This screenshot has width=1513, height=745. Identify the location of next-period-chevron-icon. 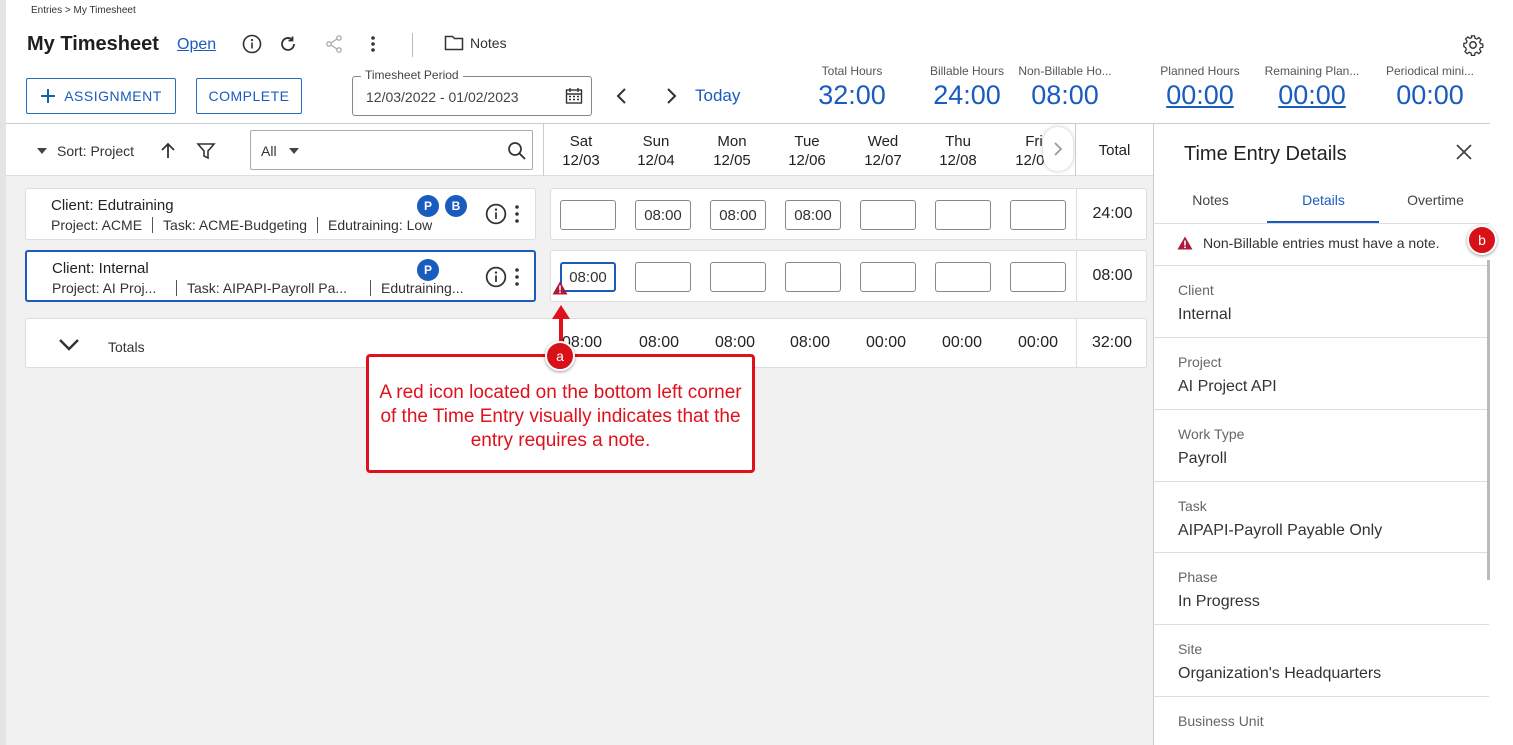
(671, 98).